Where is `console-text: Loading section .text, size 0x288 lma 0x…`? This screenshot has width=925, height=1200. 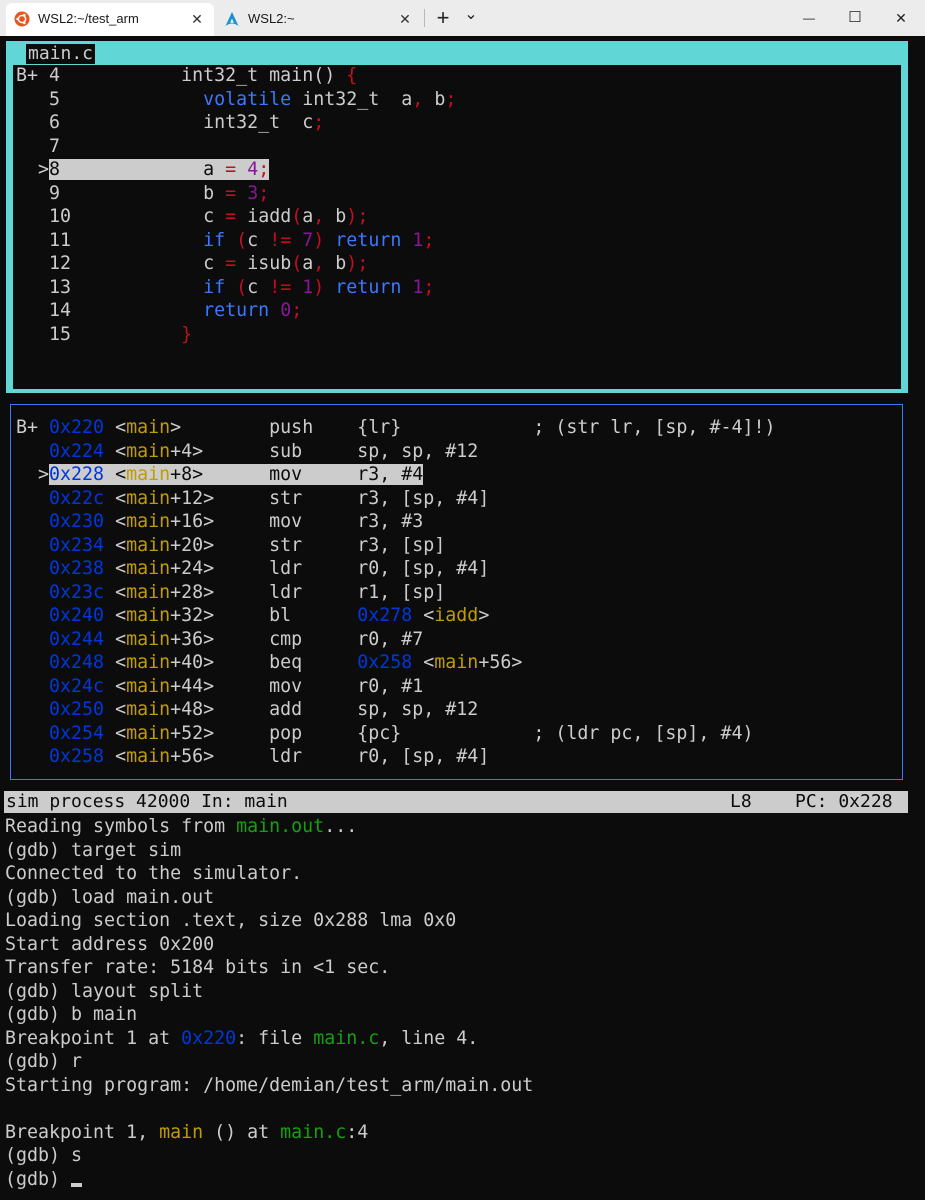
console-text: Loading section .text, size 0x288 lma 0x… is located at coordinates (231, 920).